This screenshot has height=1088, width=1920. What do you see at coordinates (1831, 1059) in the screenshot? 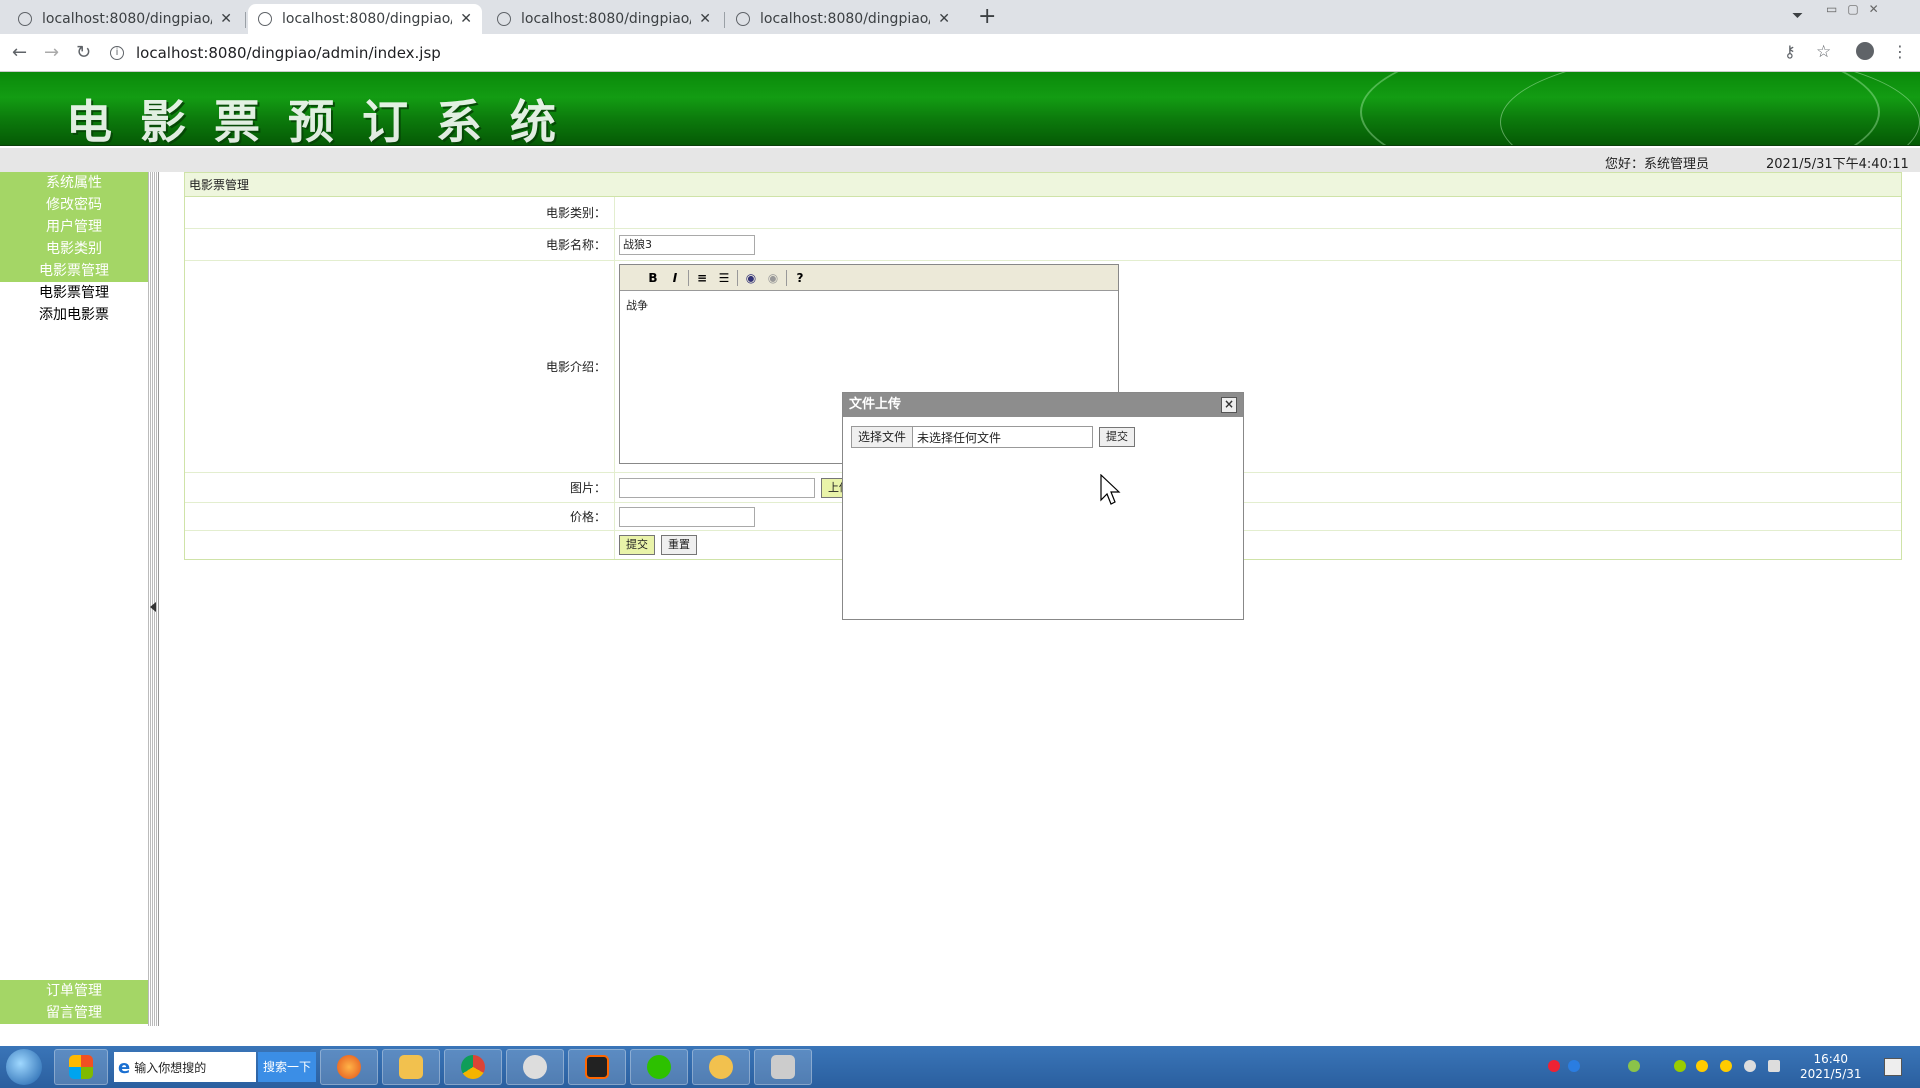
I see `clock-time: 16:40` at bounding box center [1831, 1059].